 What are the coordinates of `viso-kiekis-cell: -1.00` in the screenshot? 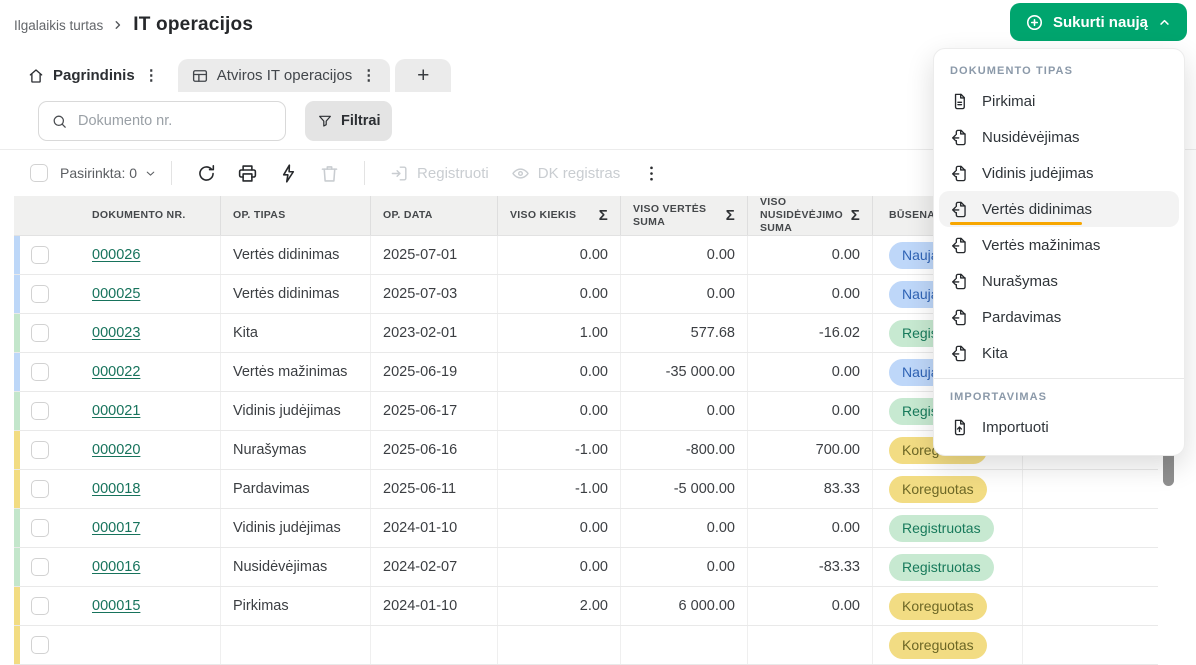 It's located at (558, 450).